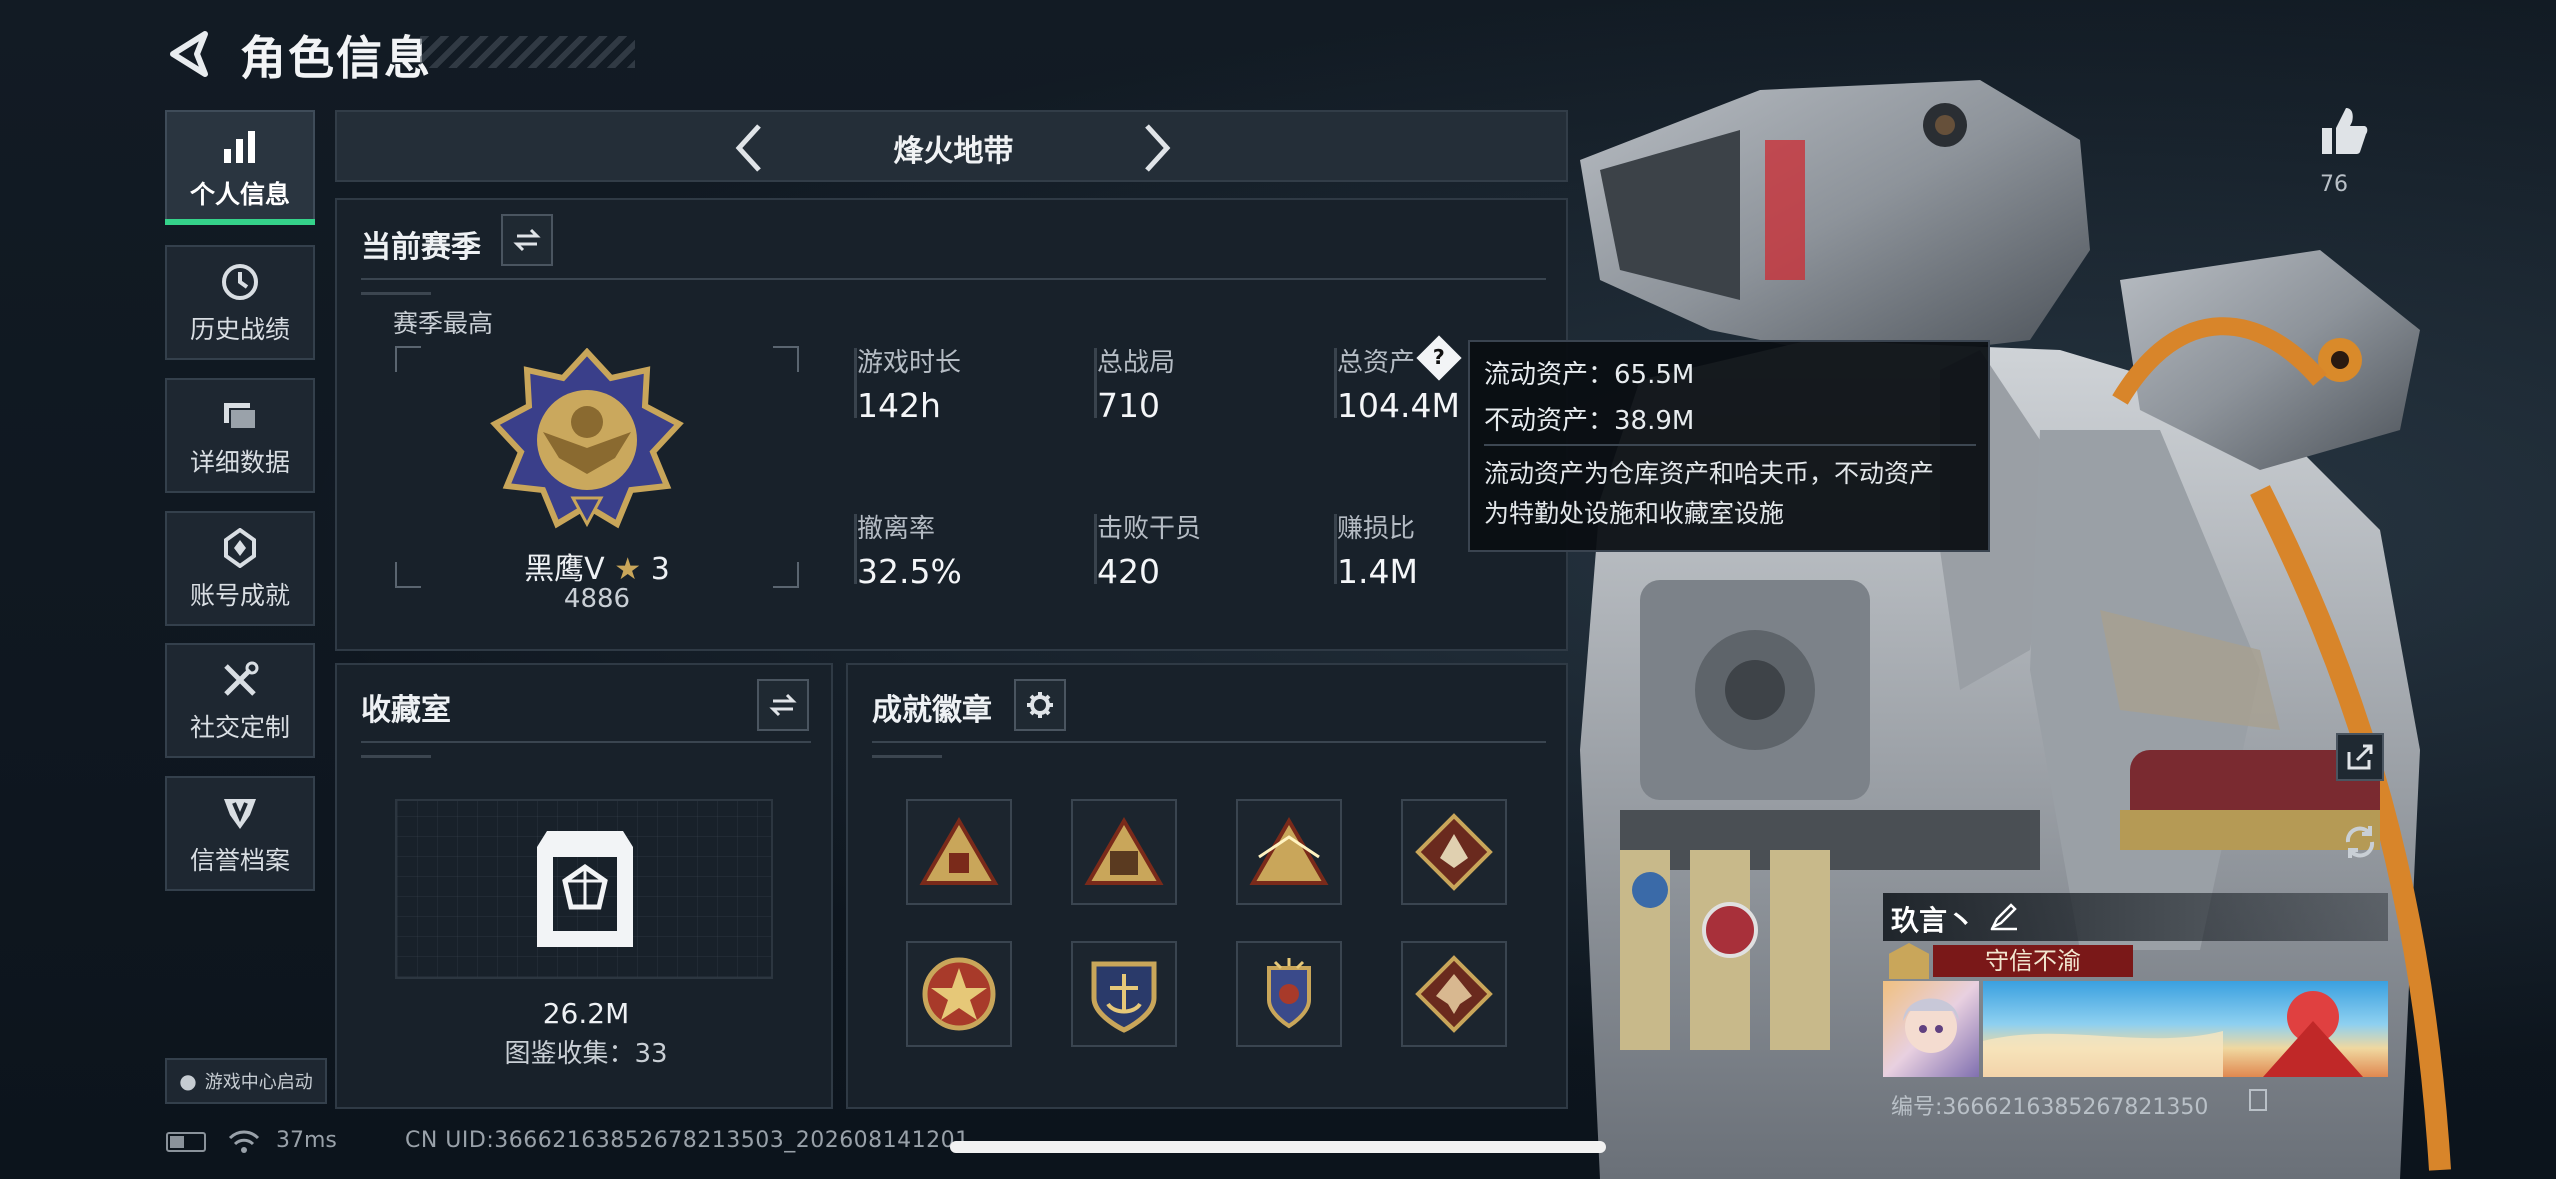  I want to click on collection-switch-button, so click(783, 705).